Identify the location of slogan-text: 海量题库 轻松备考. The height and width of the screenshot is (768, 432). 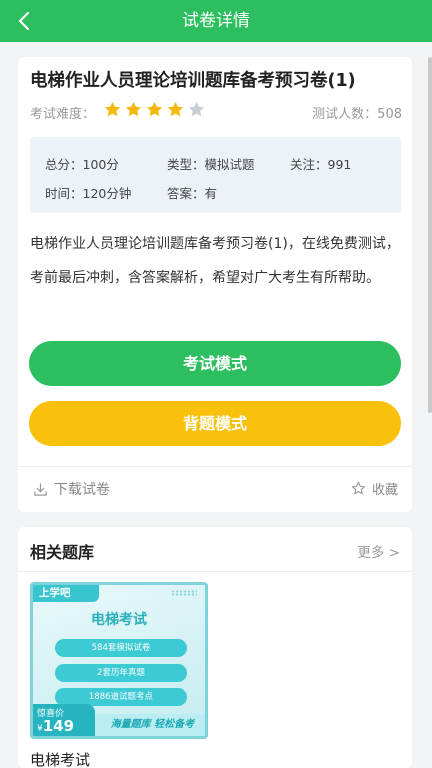
(152, 724).